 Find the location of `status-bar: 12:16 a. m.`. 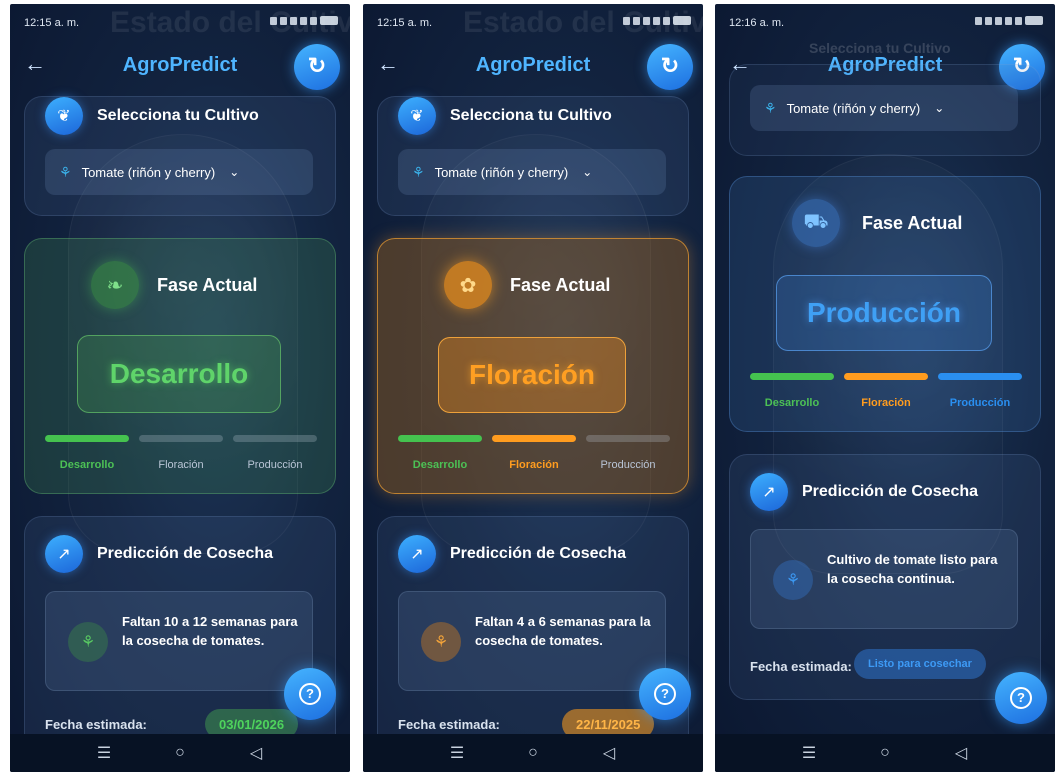

status-bar: 12:16 a. m. is located at coordinates (885, 19).